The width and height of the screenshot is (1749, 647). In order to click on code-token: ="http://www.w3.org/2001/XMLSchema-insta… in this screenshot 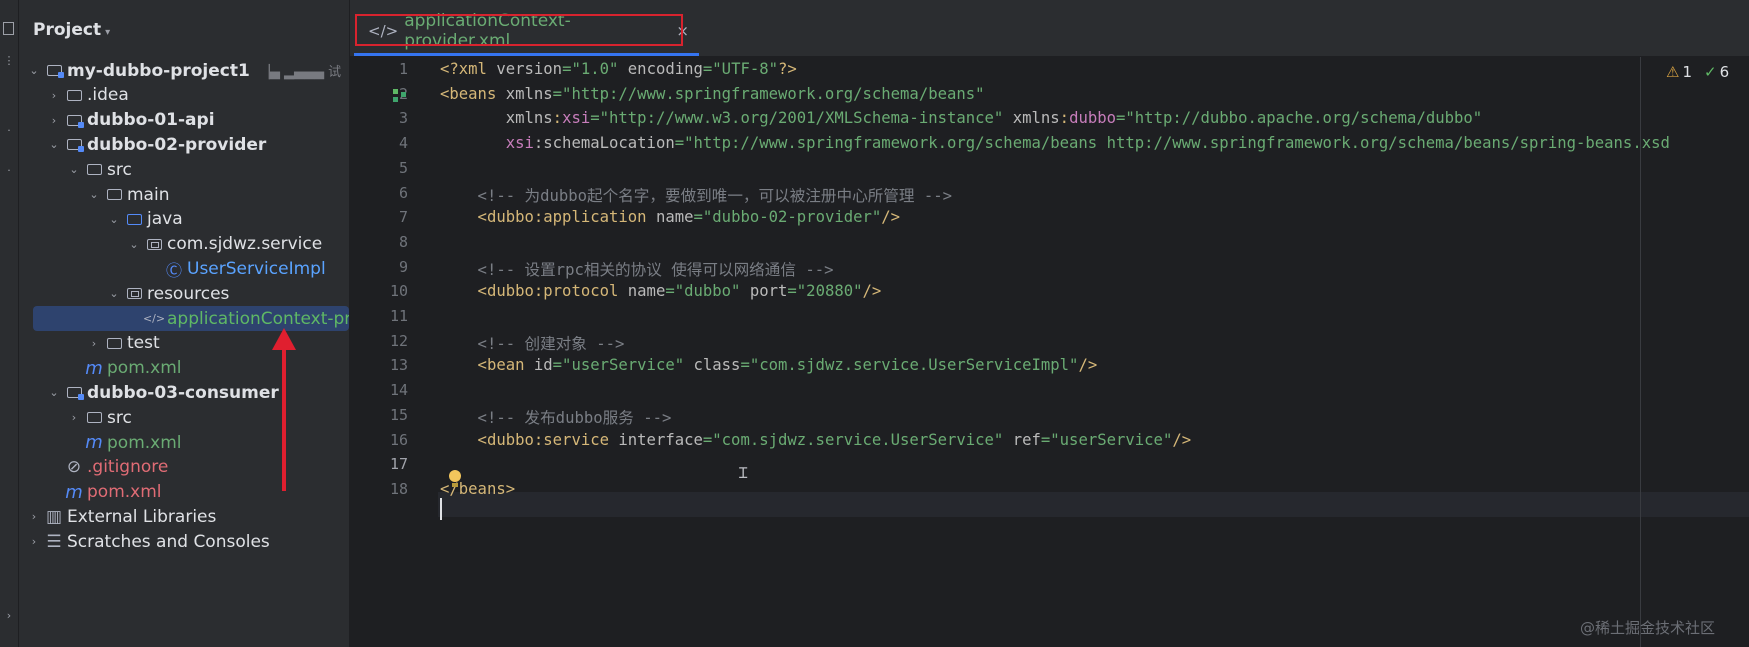, I will do `click(797, 118)`.